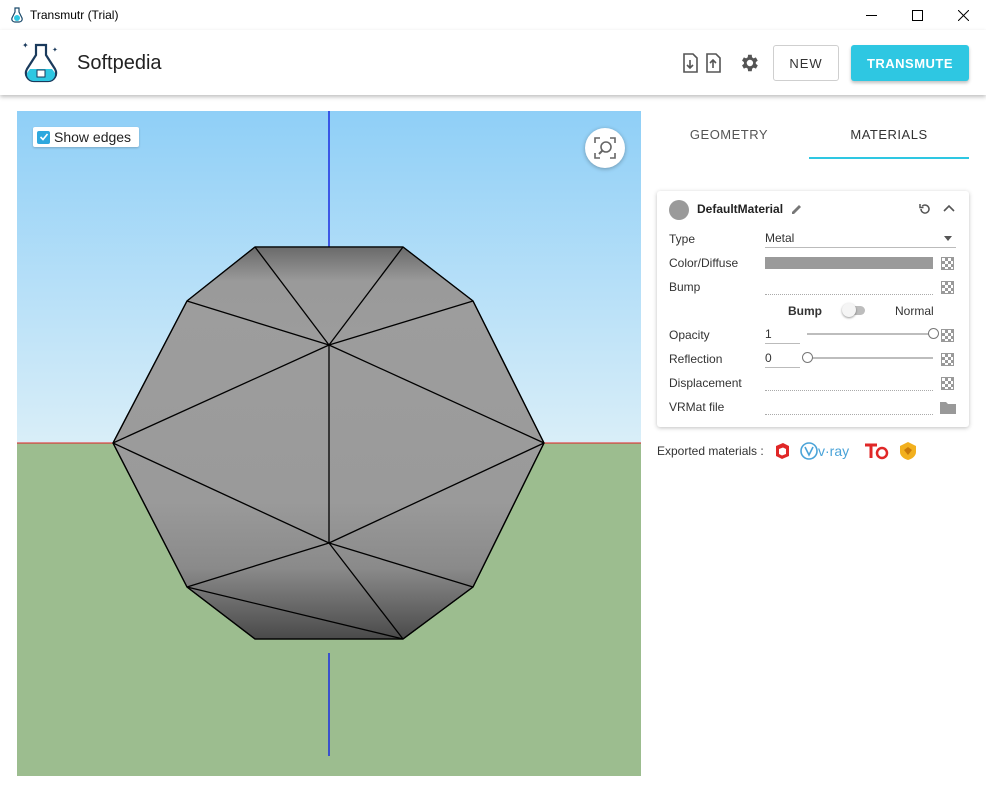 The image size is (986, 793). What do you see at coordinates (679, 210) in the screenshot?
I see `material-color-swatch` at bounding box center [679, 210].